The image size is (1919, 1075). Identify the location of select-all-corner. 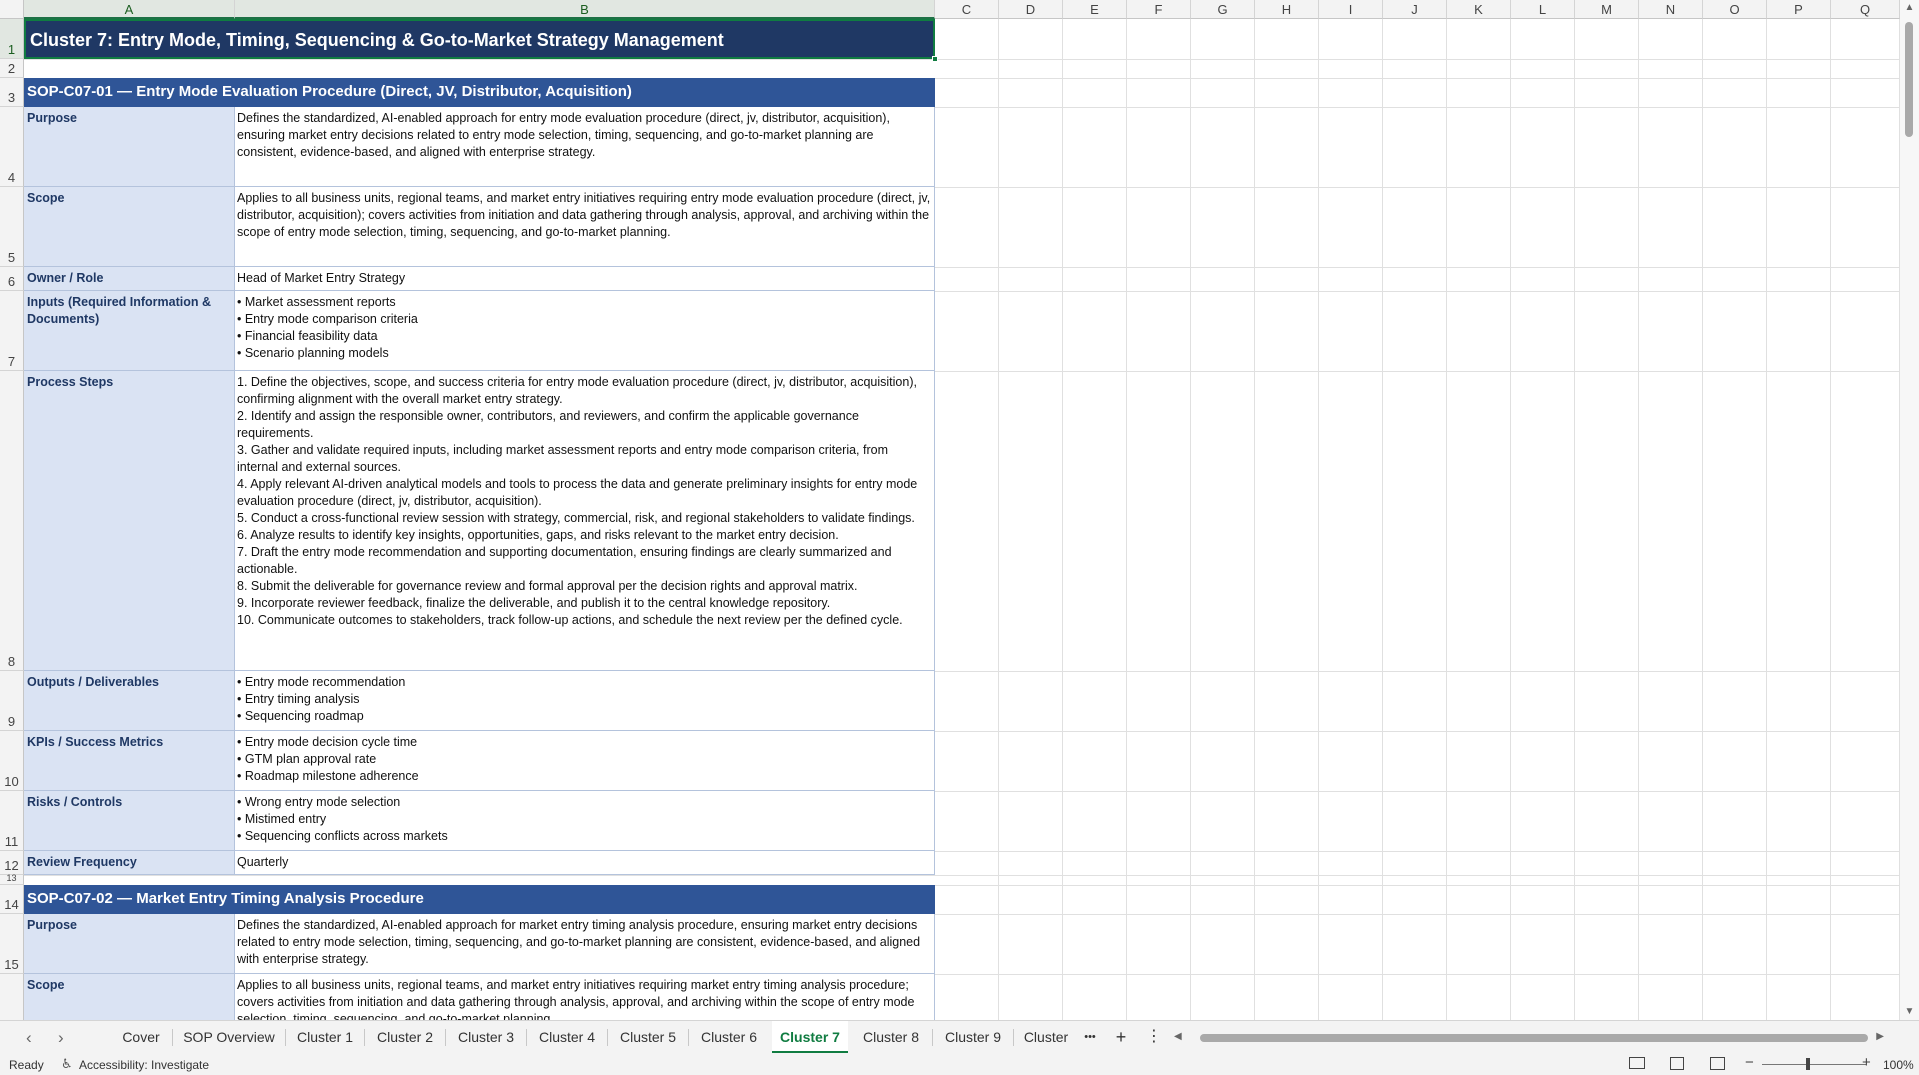
(12, 9).